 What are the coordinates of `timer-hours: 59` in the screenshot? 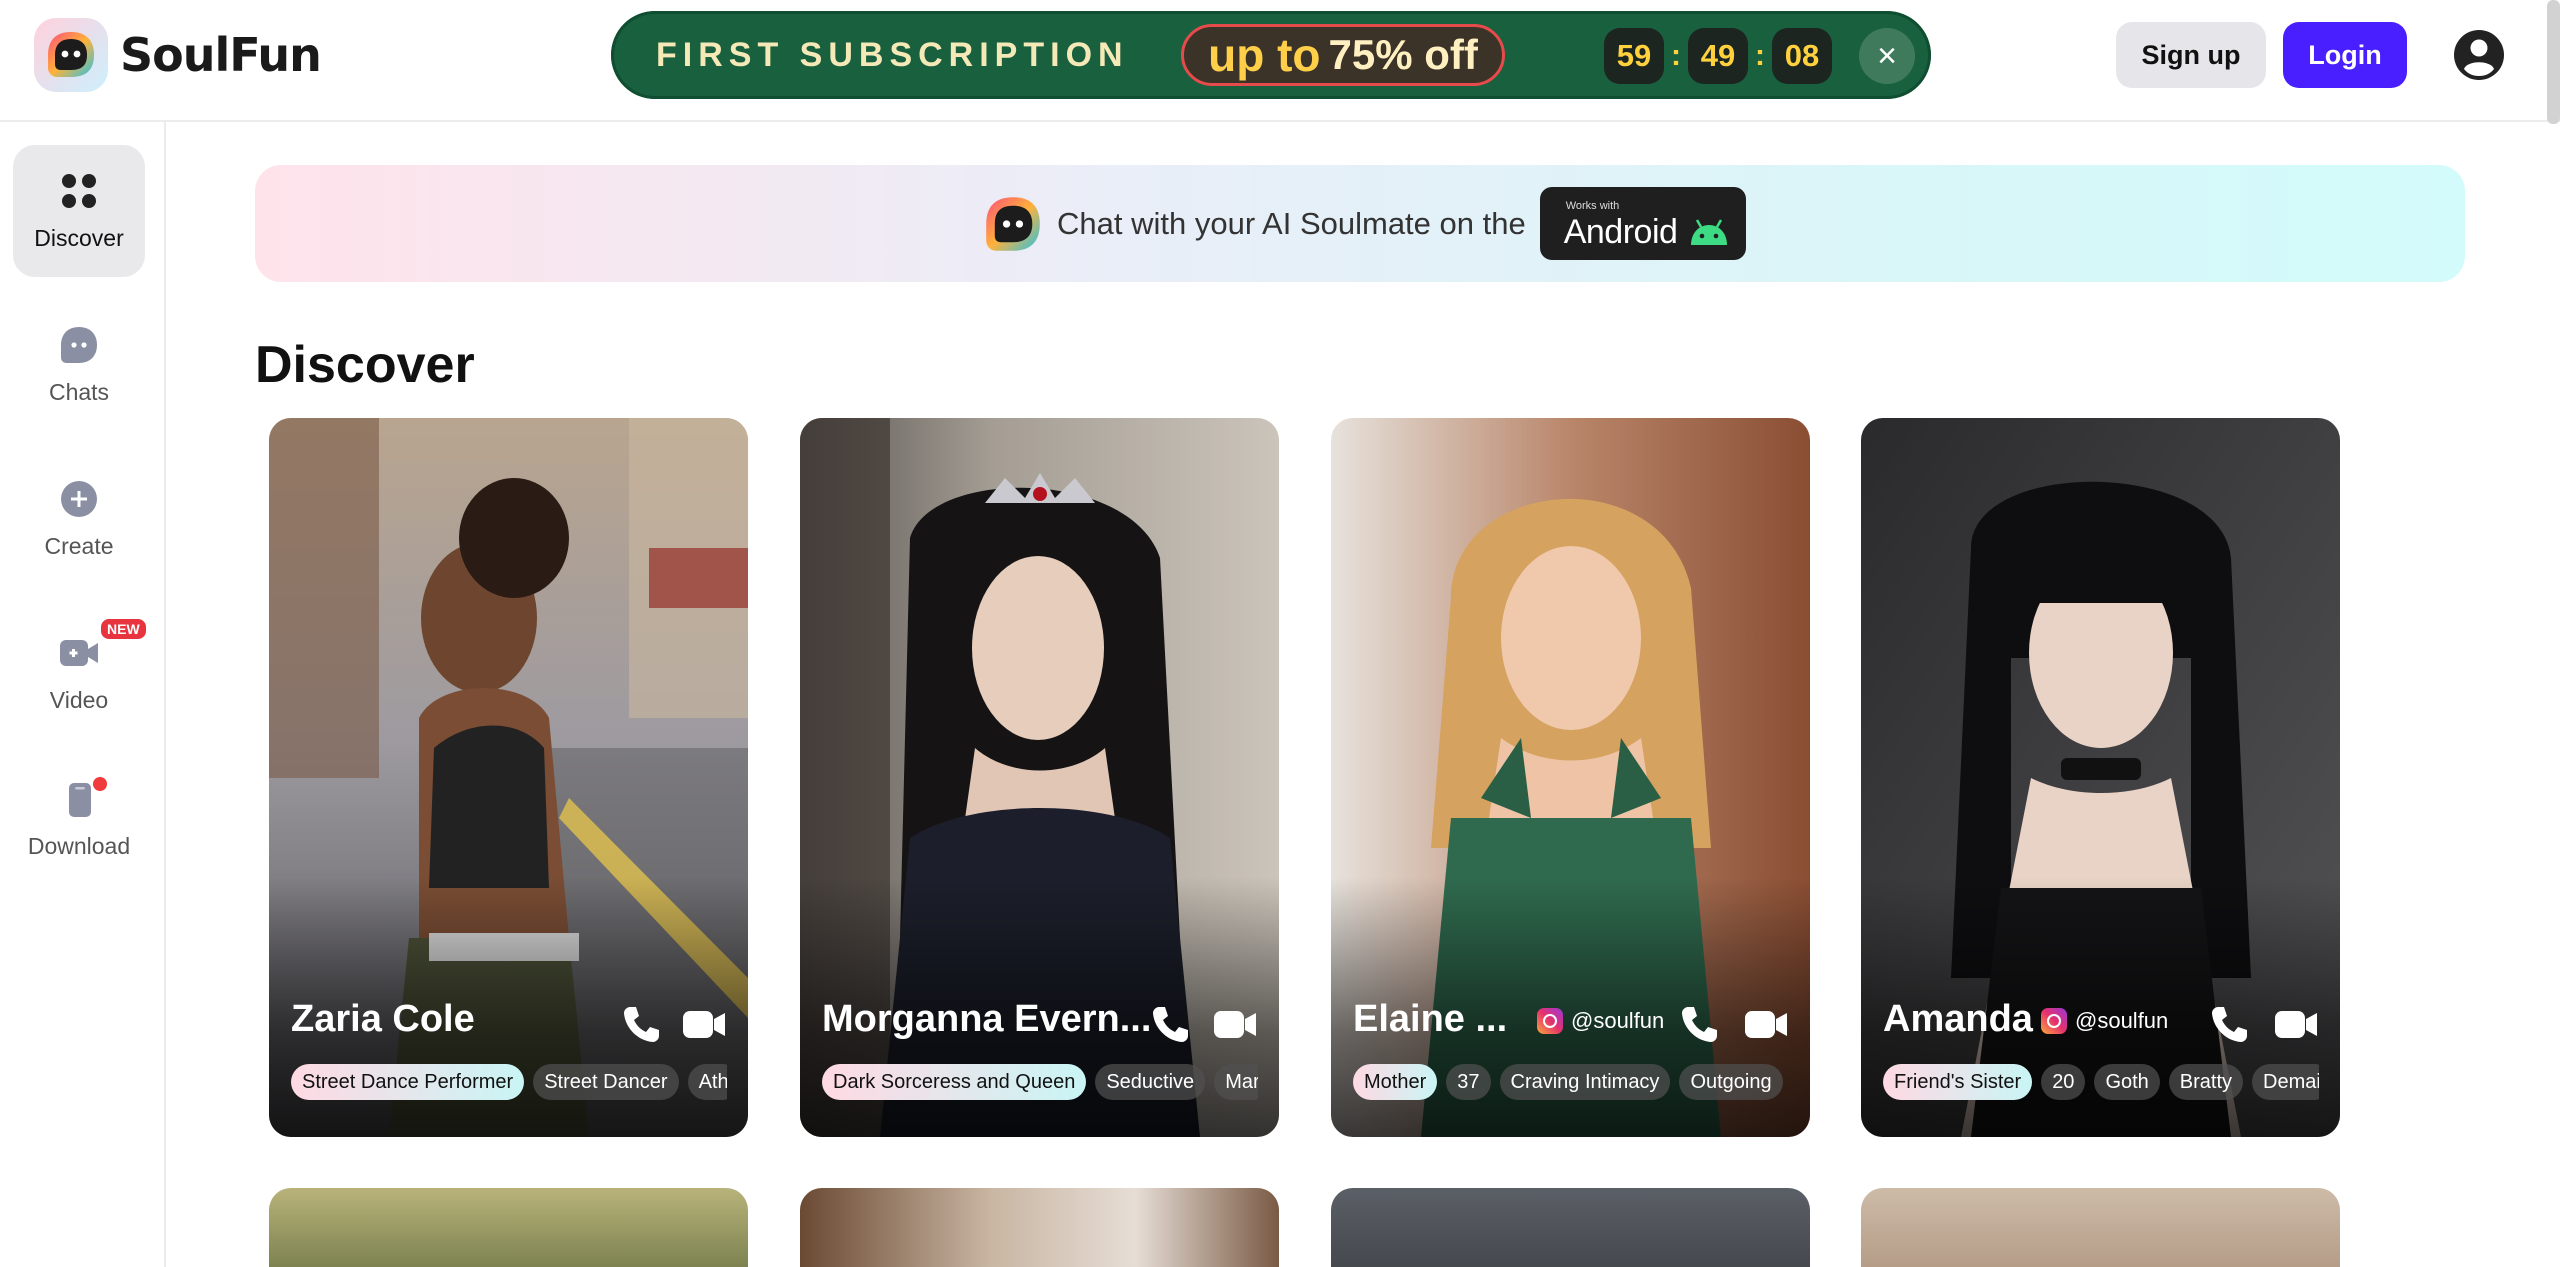 It's located at (1634, 56).